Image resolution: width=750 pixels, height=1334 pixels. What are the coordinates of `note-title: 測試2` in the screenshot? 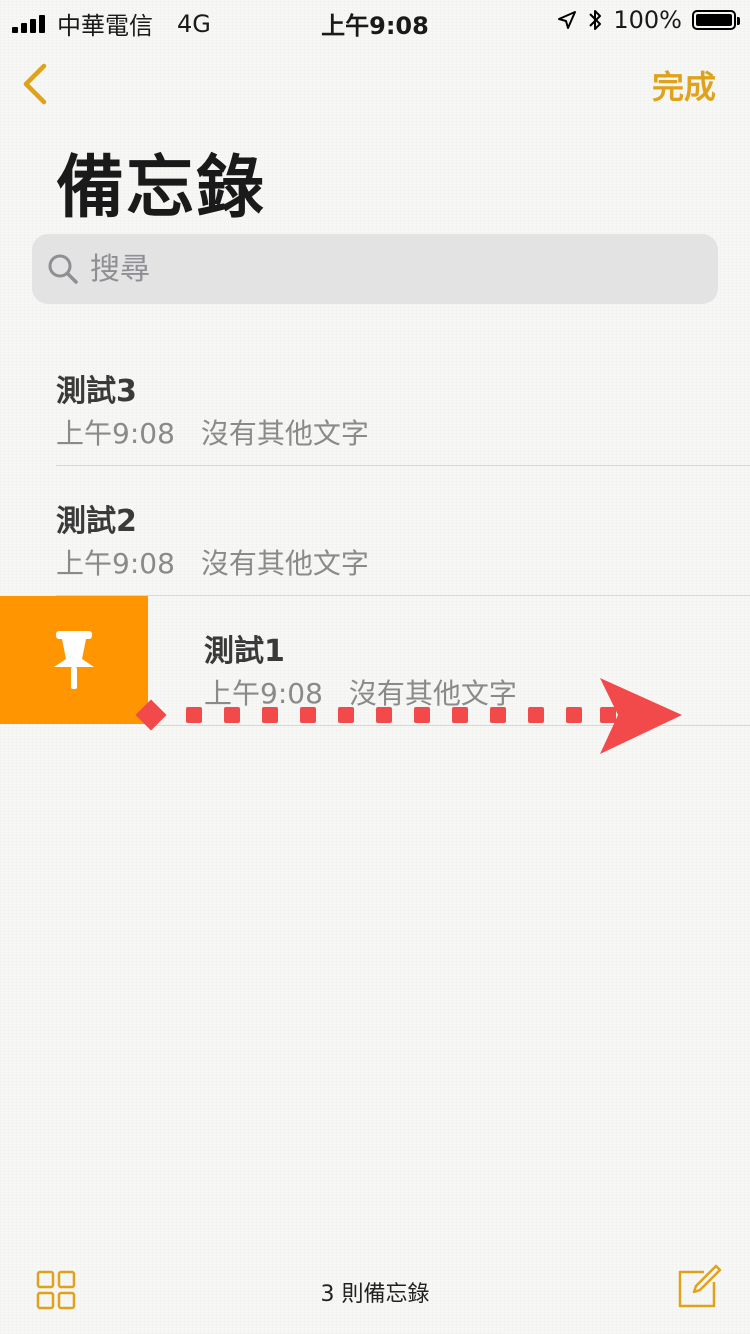 It's located at (96, 521).